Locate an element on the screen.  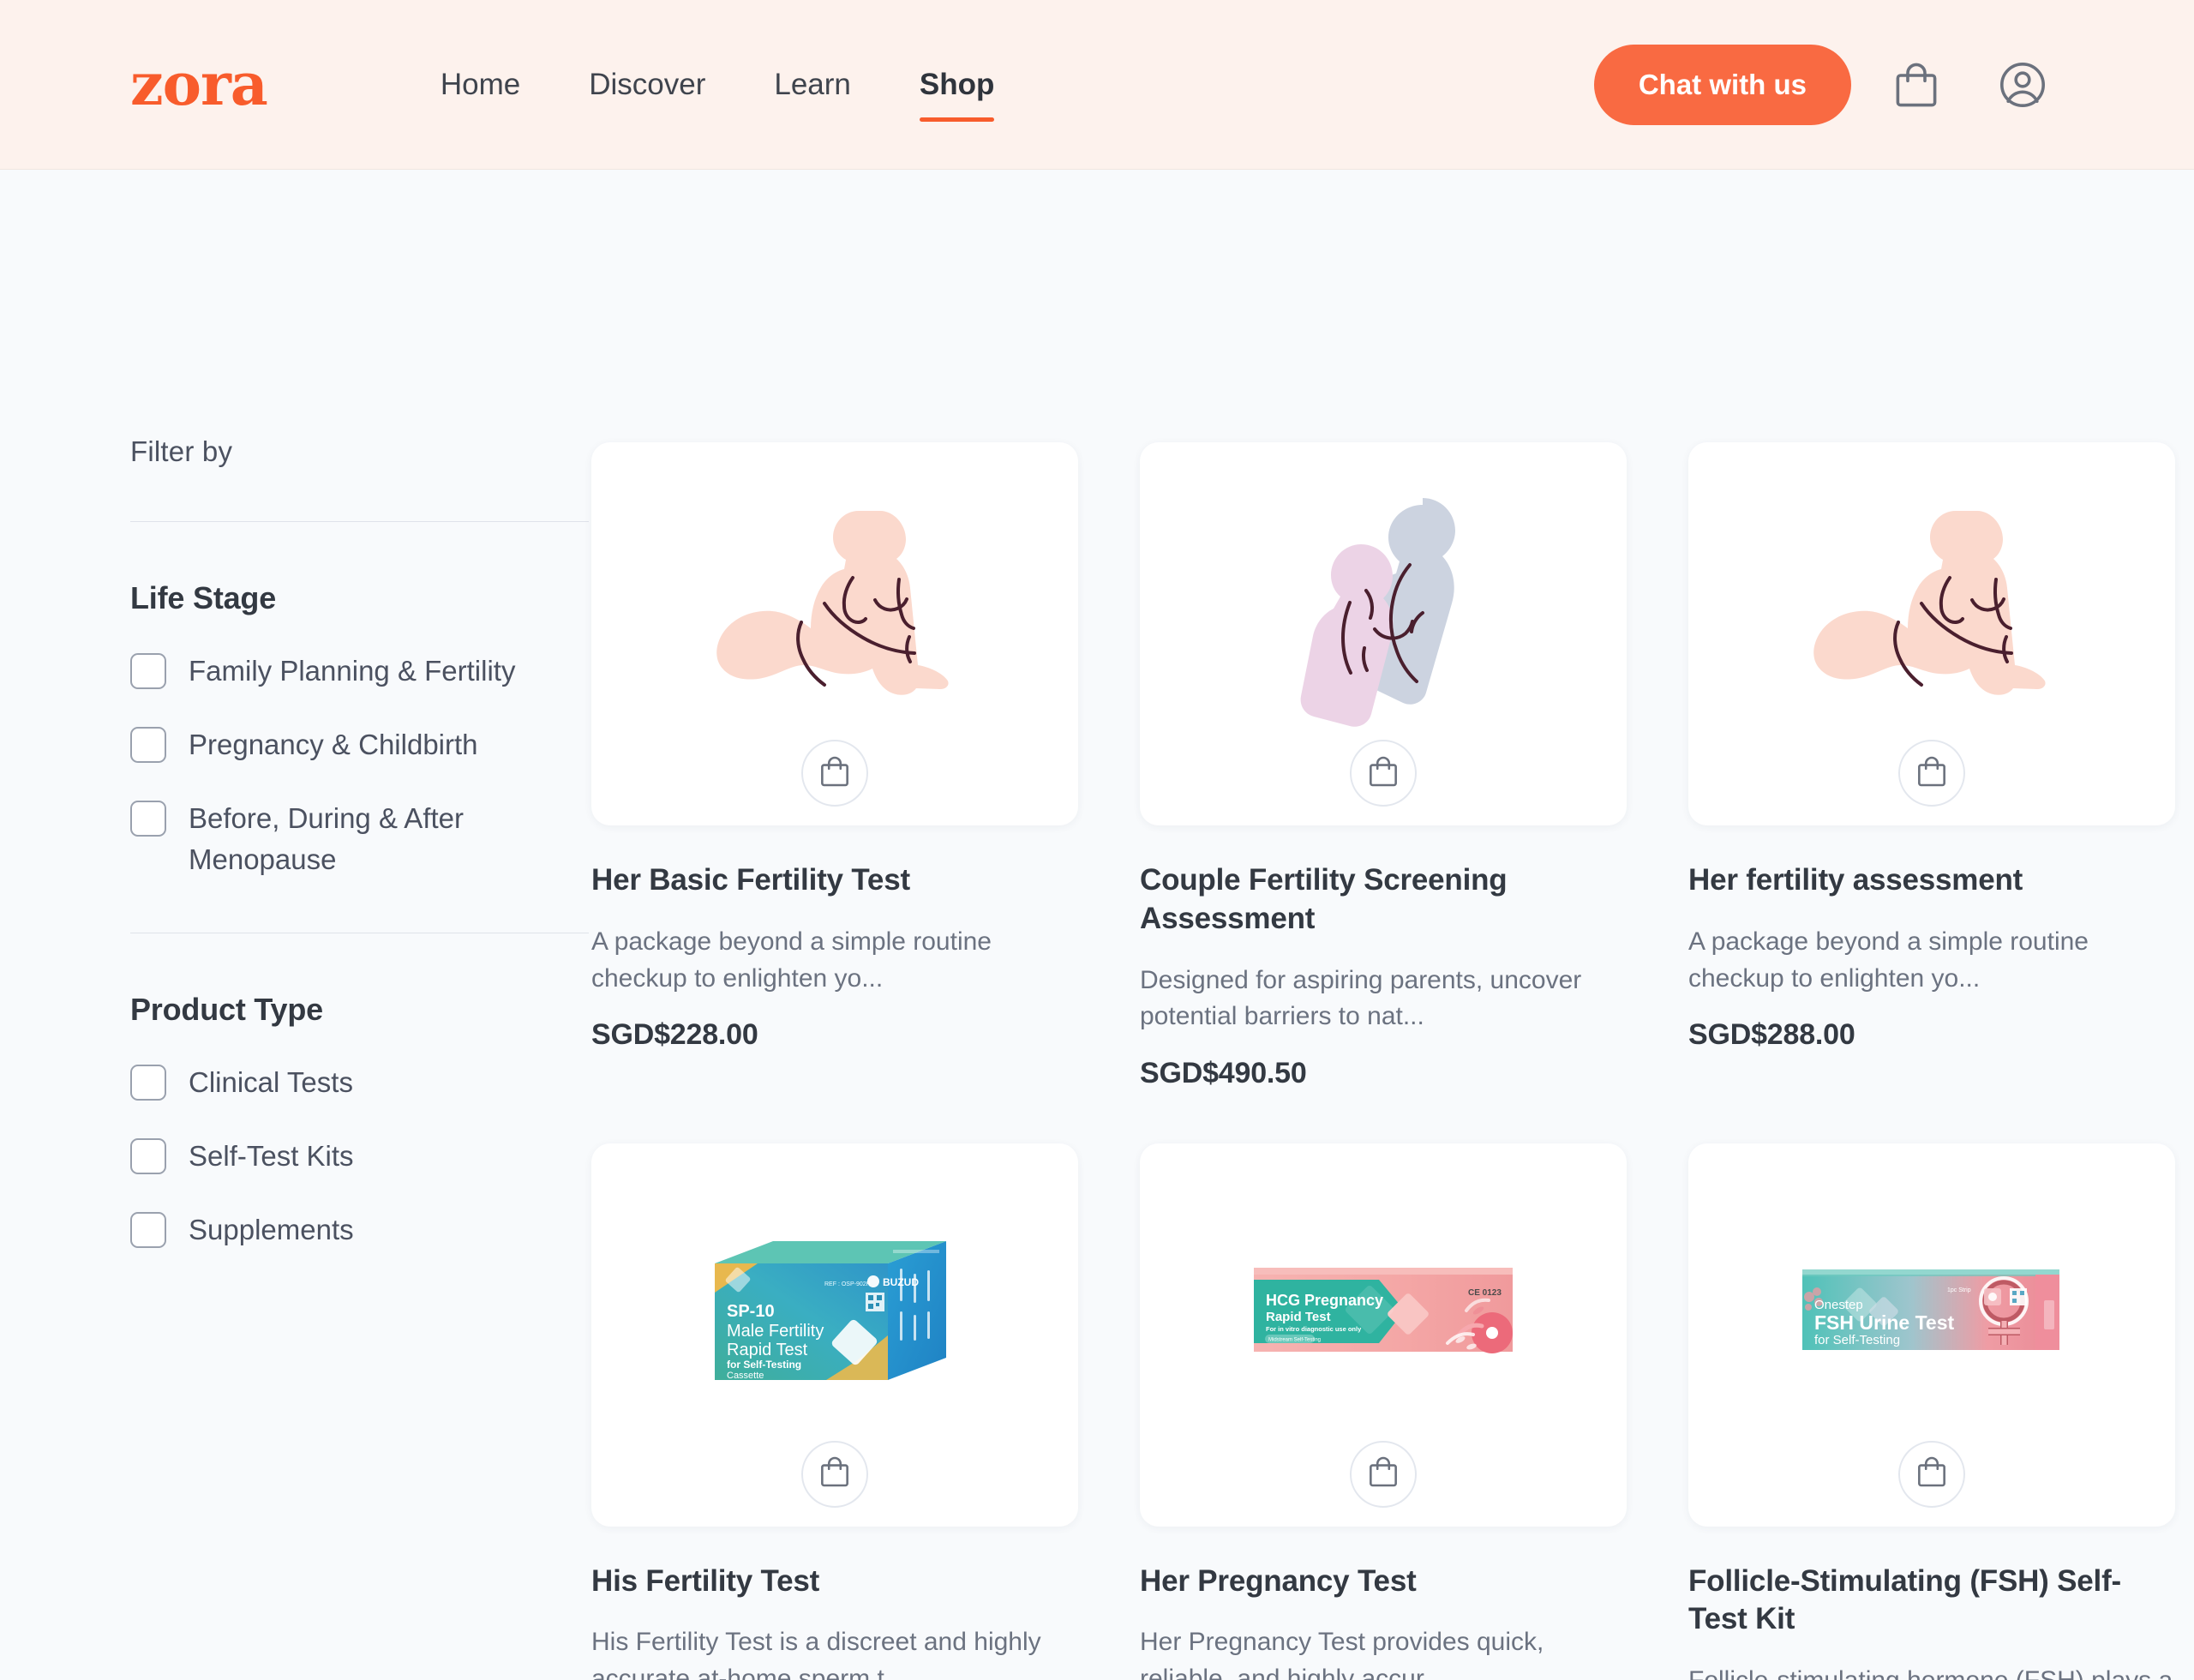
svg-text: CE 0123 is located at coordinates (1485, 1293).